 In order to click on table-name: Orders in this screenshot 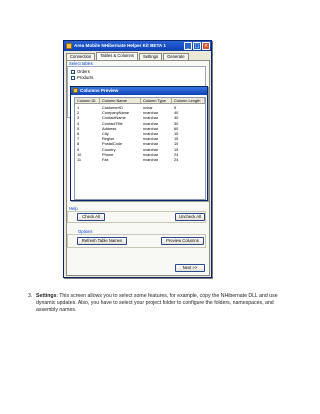, I will do `click(83, 71)`.